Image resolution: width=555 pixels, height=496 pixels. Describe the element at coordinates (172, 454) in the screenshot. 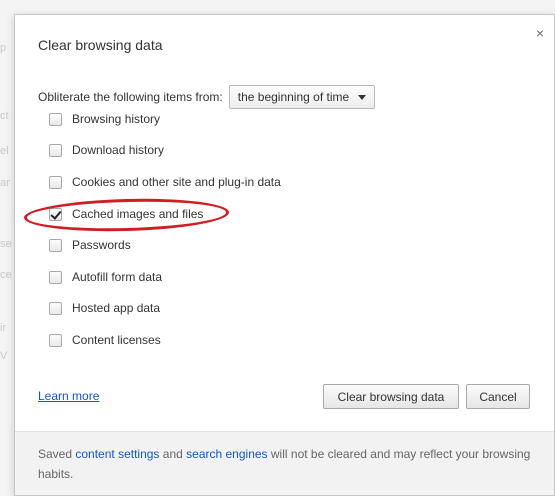

I see `footer-text: and` at that location.